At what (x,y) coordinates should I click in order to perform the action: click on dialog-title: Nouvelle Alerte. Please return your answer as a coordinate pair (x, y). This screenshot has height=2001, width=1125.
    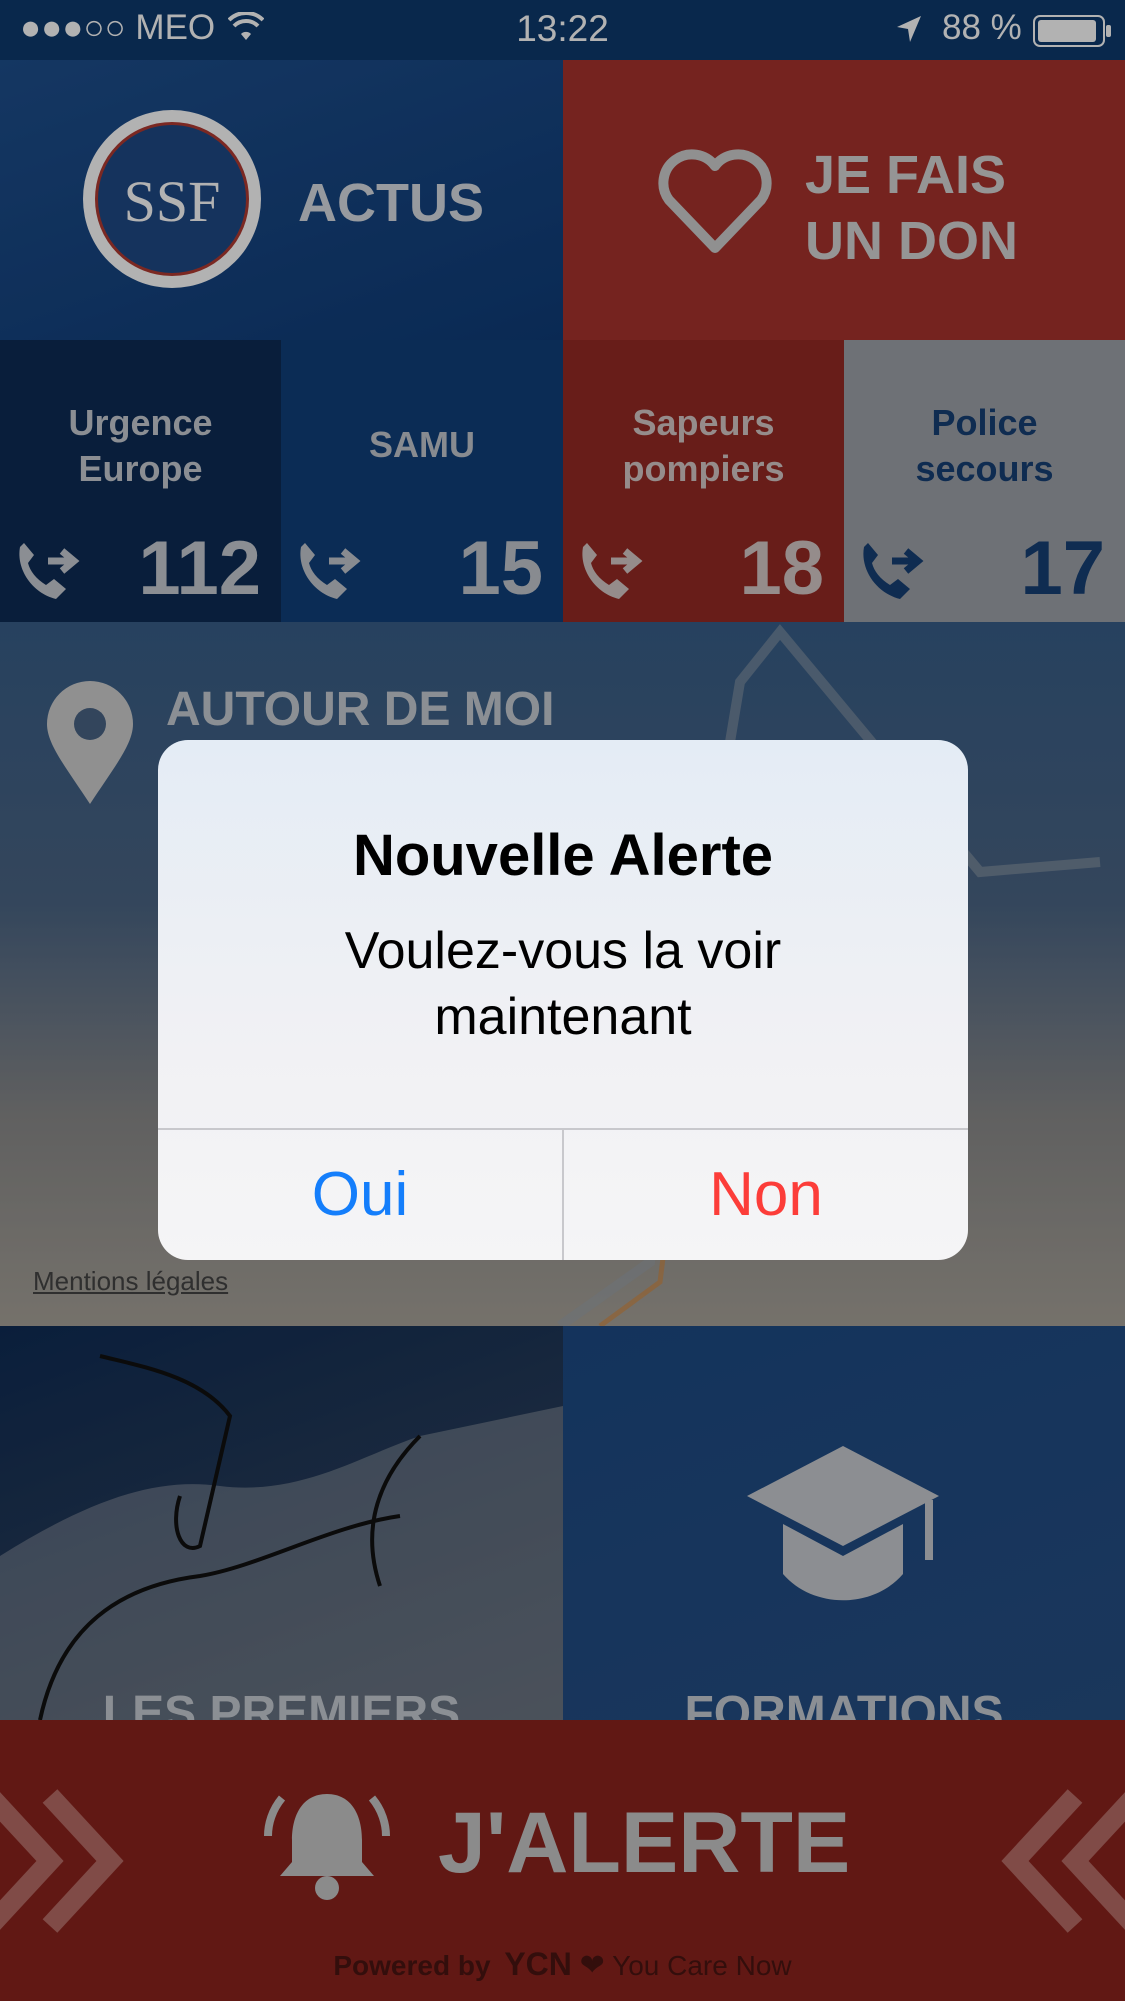
    Looking at the image, I should click on (563, 855).